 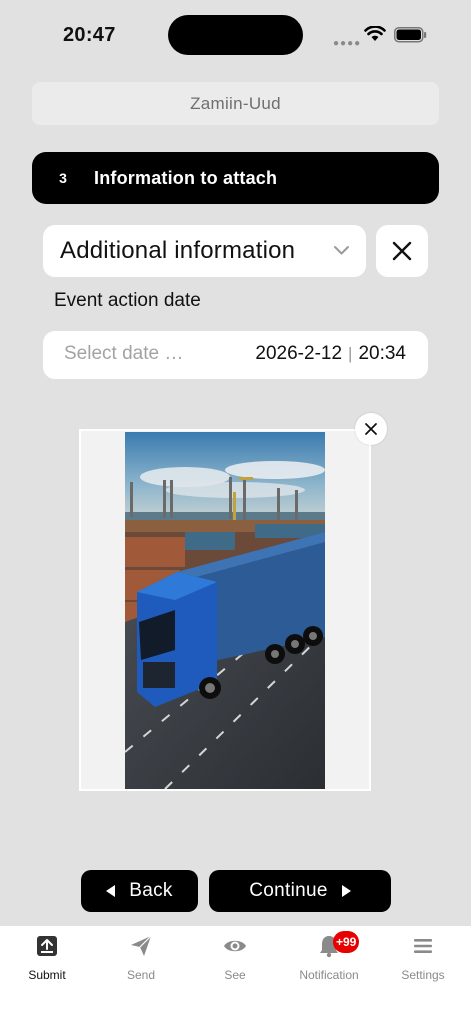 I want to click on date-value: 2026-2-12, so click(x=299, y=353).